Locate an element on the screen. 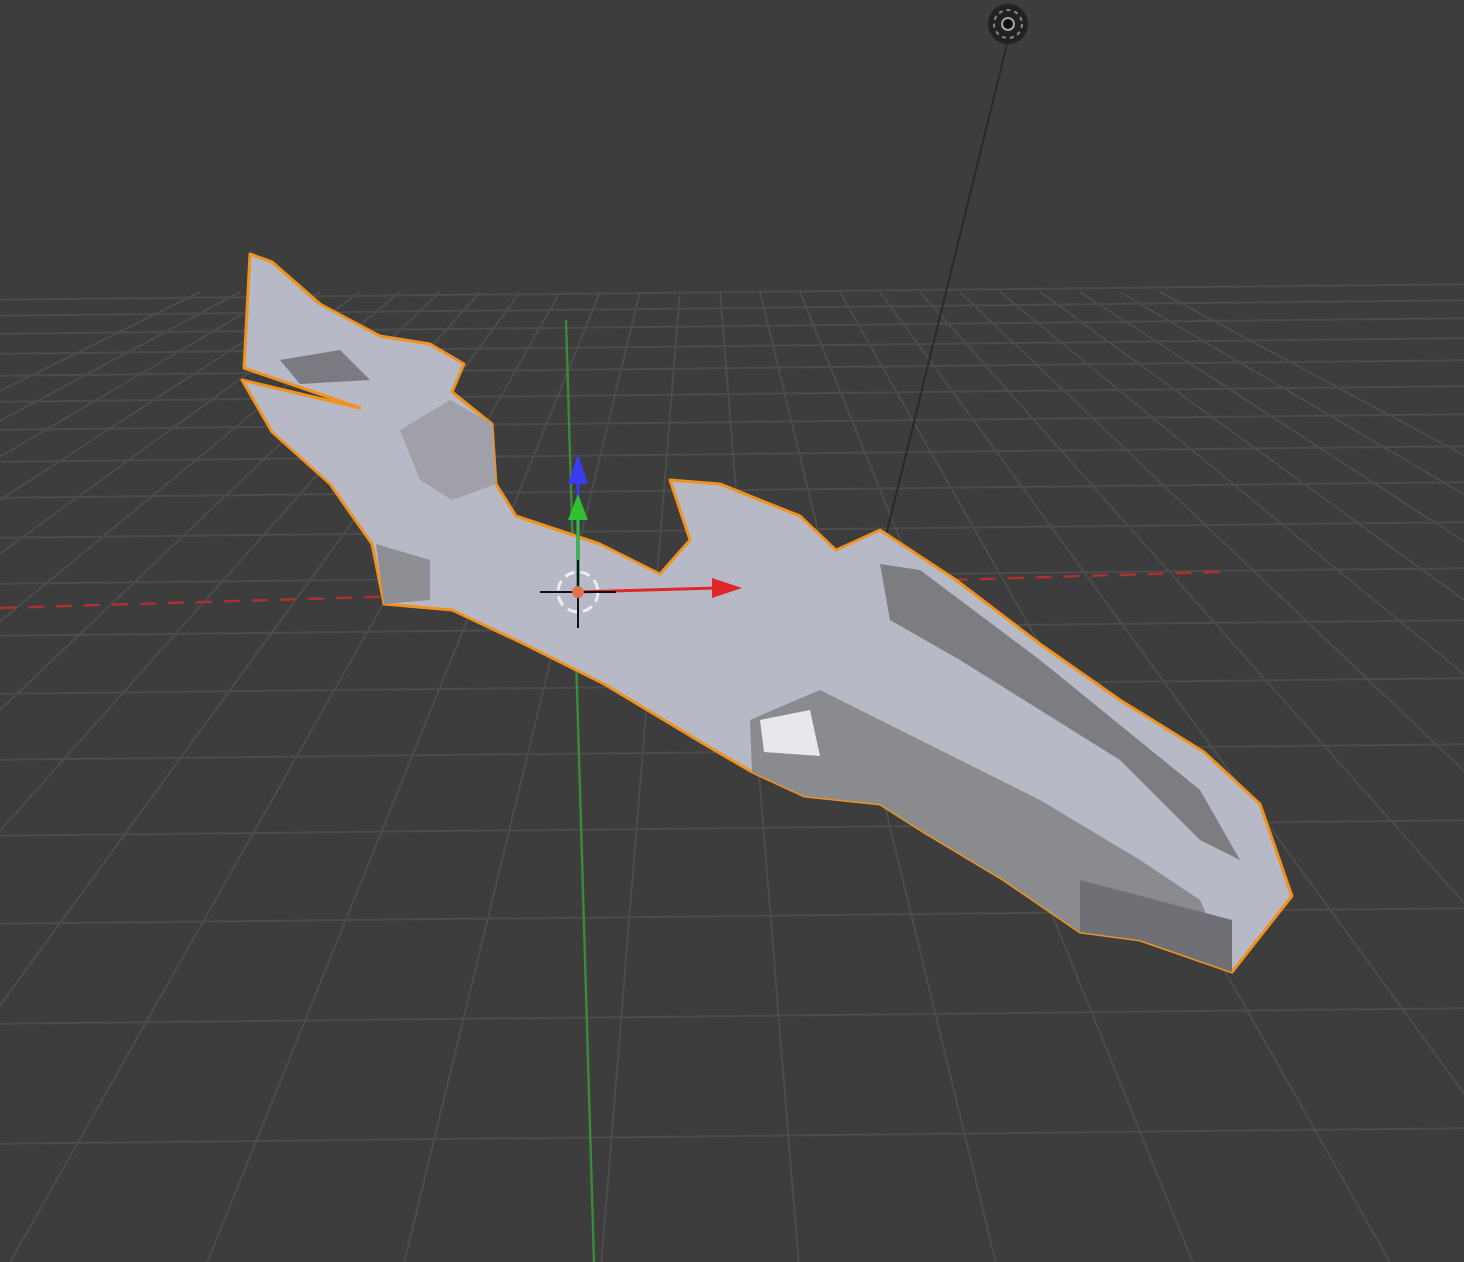  3d-cursor-icon is located at coordinates (578, 594).